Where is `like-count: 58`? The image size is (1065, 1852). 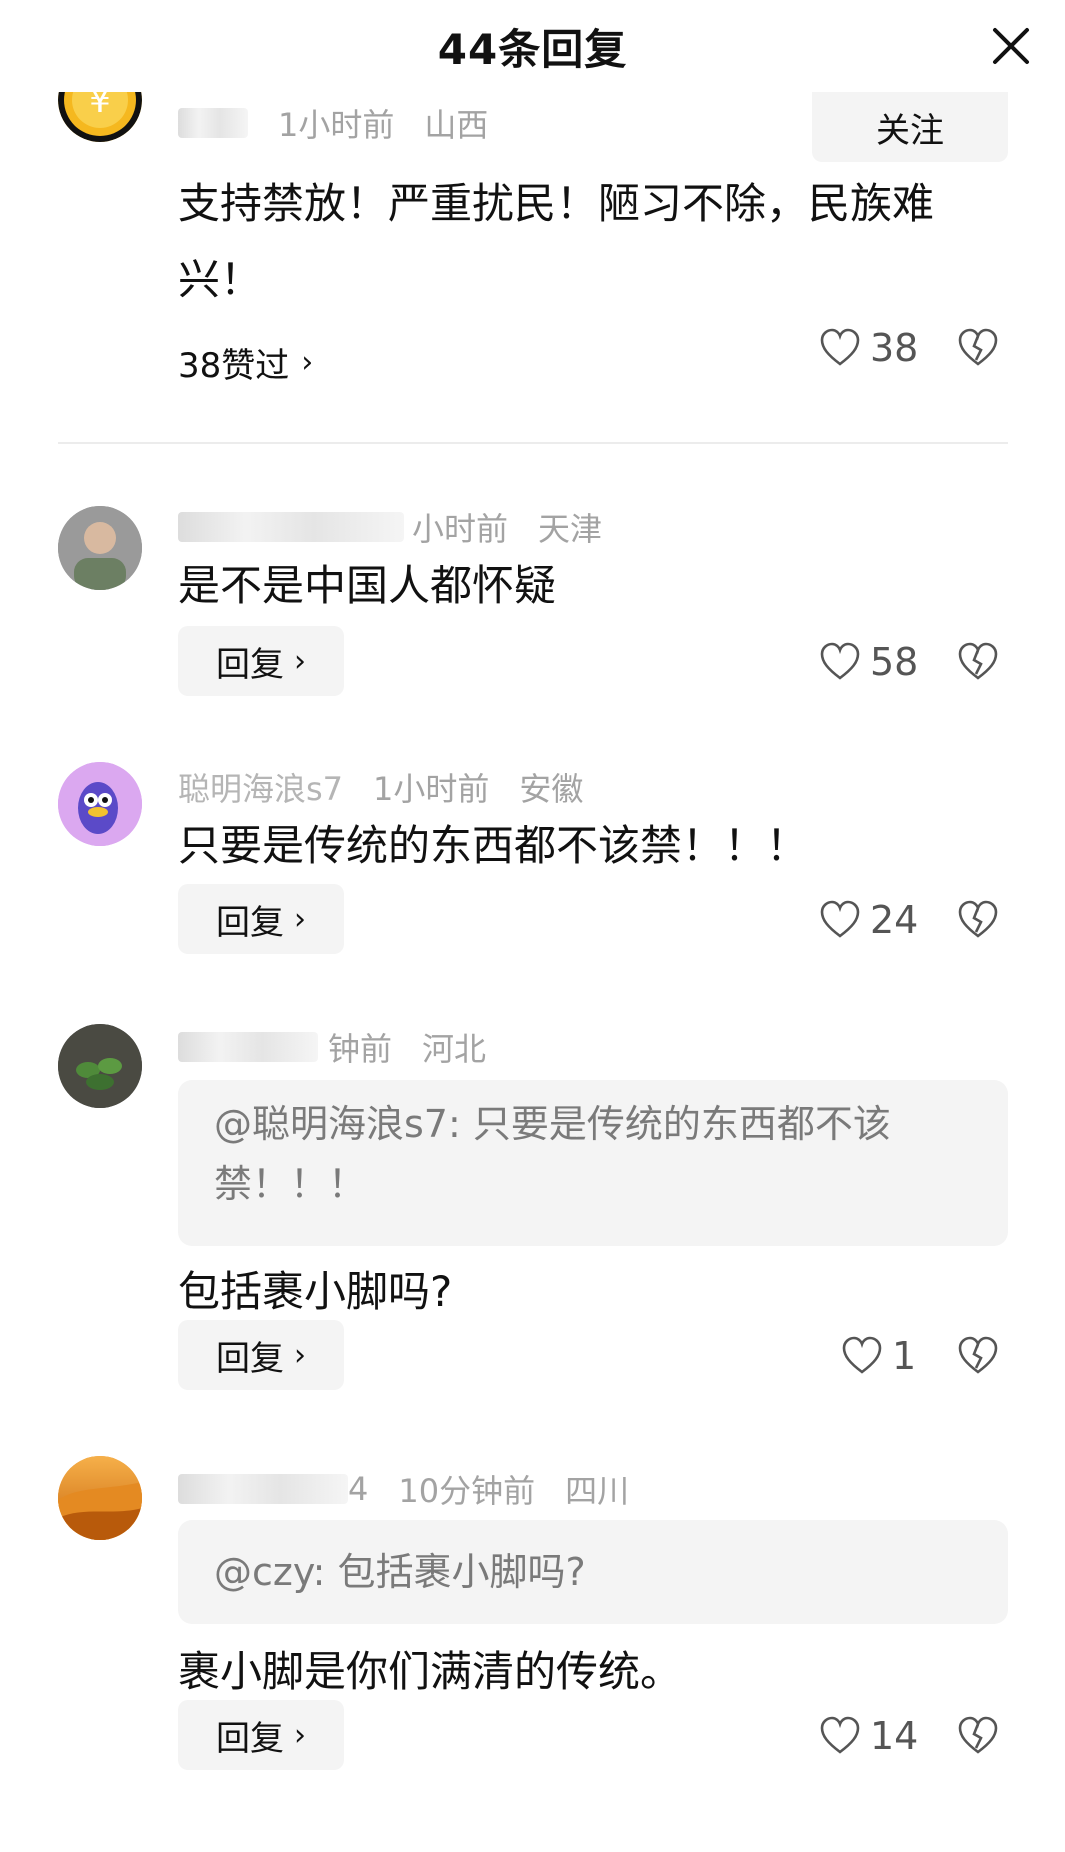 like-count: 58 is located at coordinates (894, 662).